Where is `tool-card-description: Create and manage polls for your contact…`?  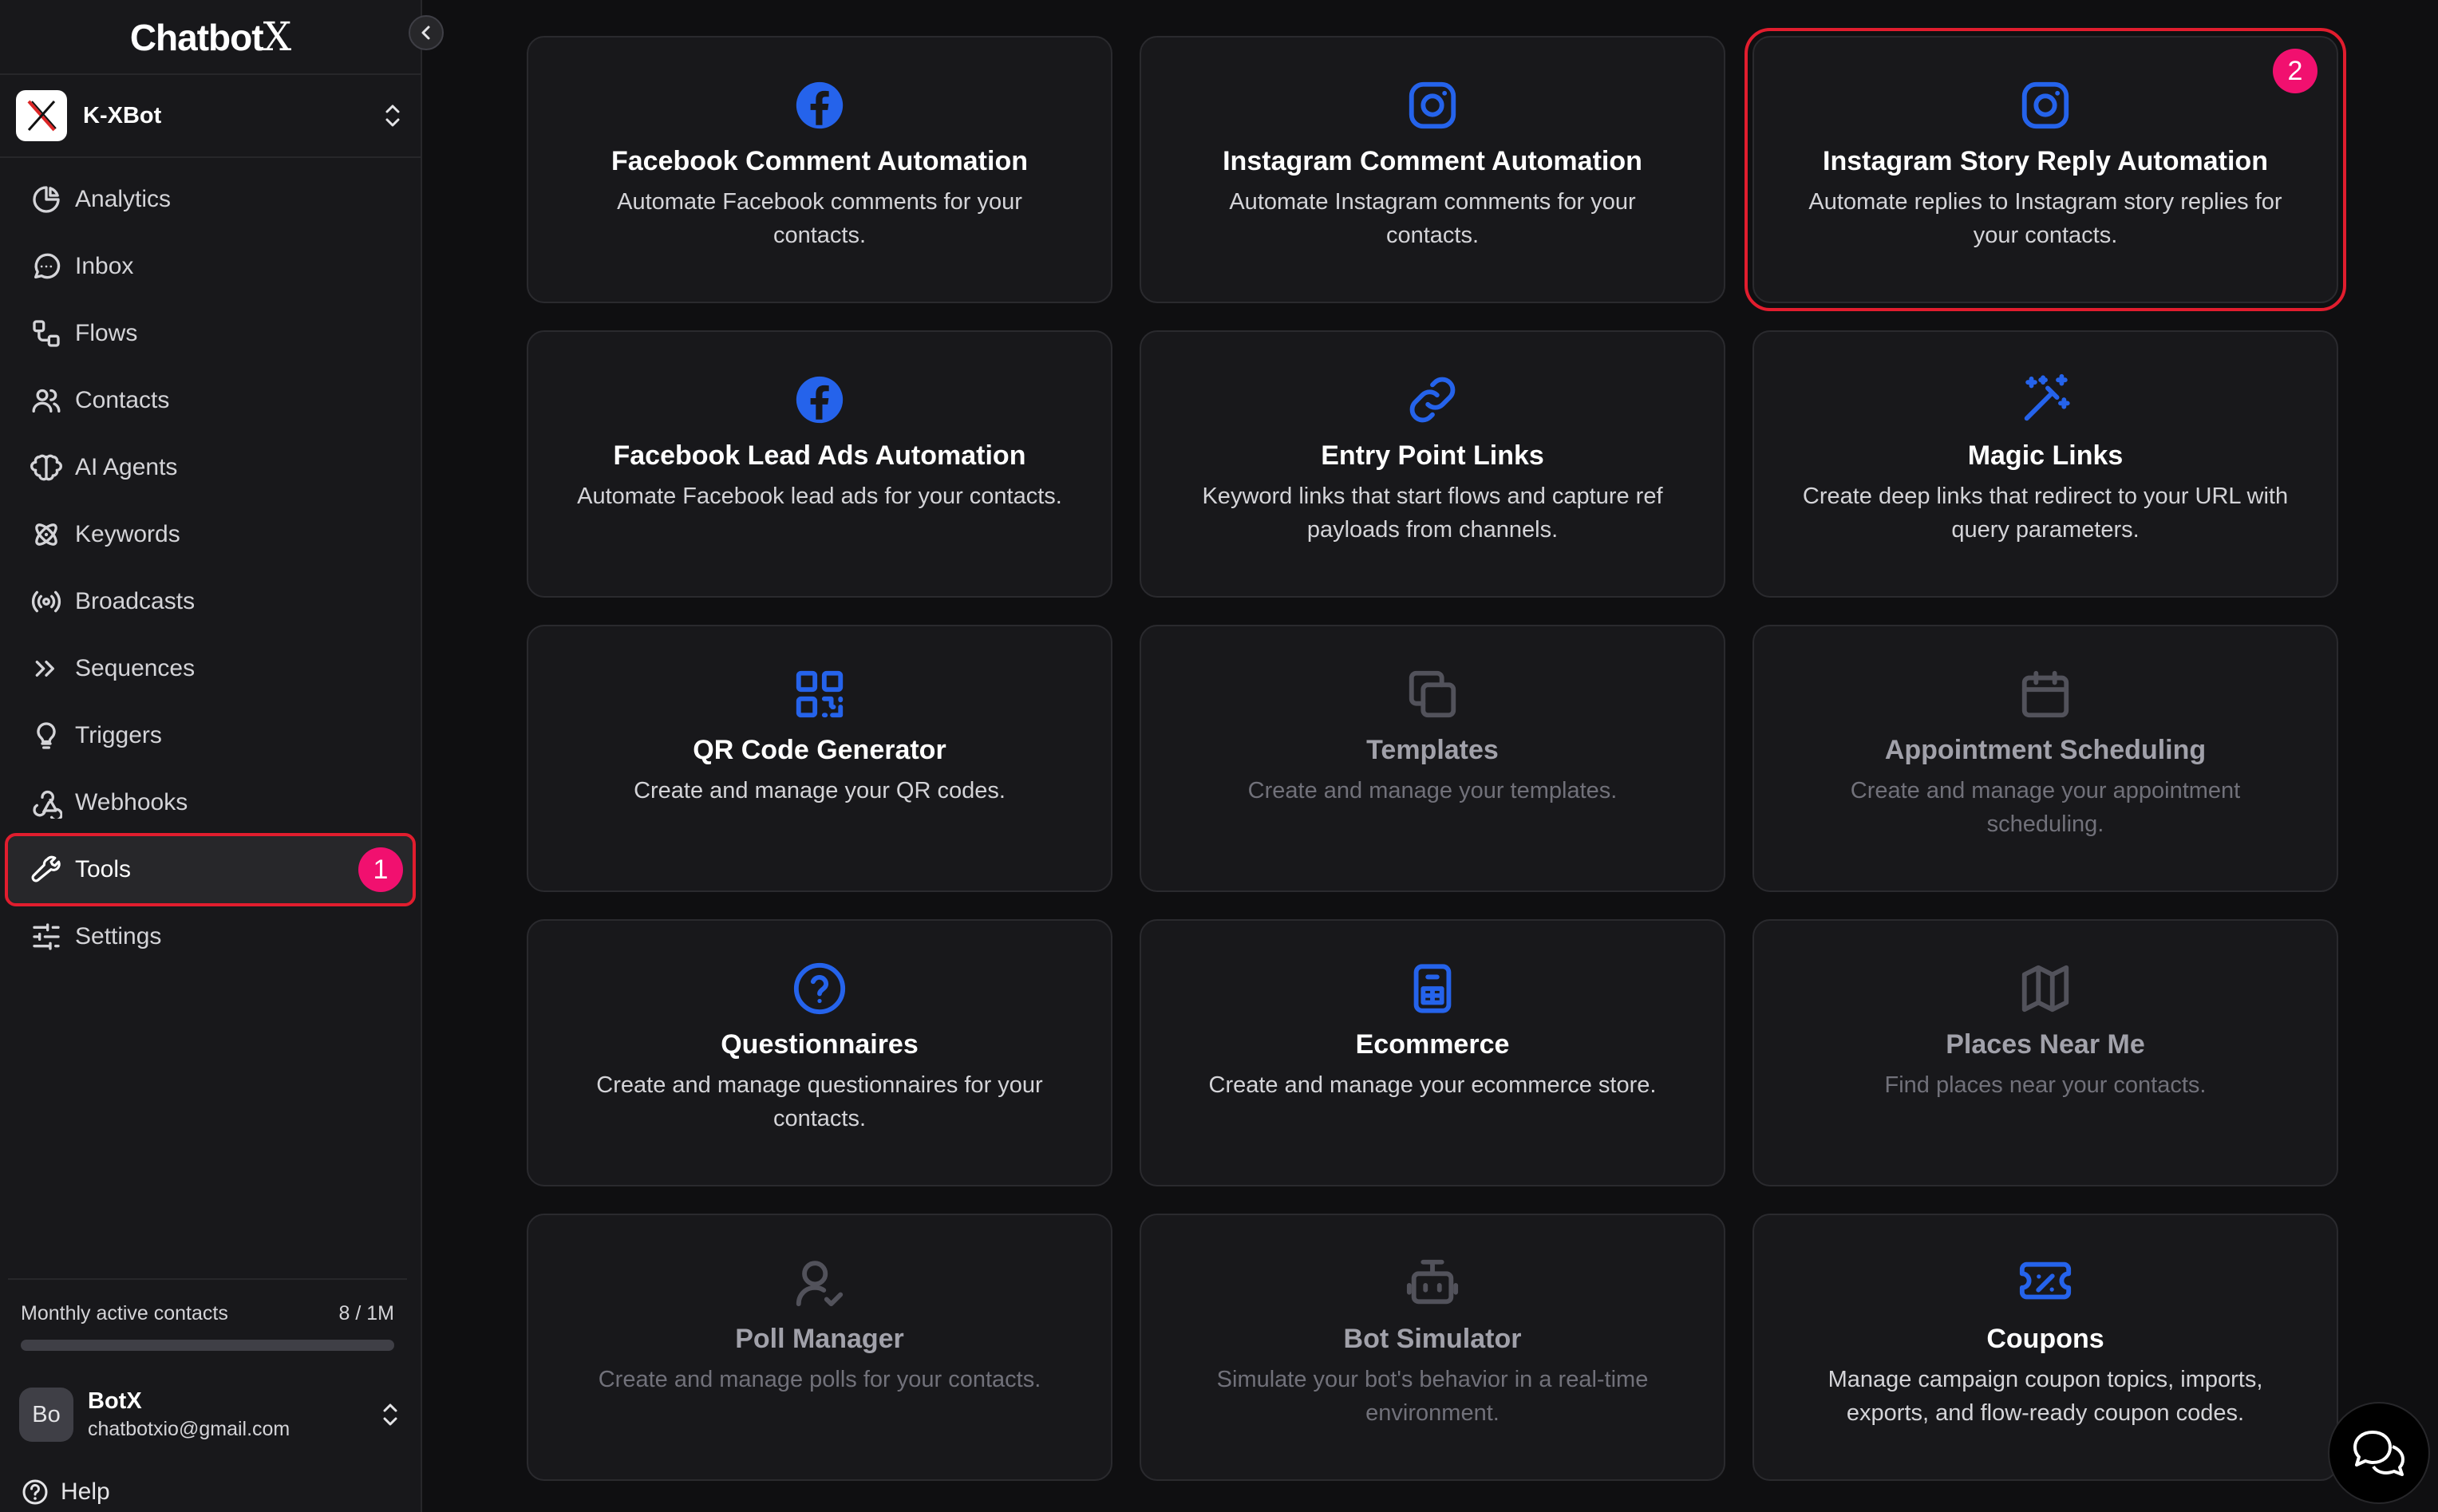 tool-card-description: Create and manage polls for your contact… is located at coordinates (819, 1379).